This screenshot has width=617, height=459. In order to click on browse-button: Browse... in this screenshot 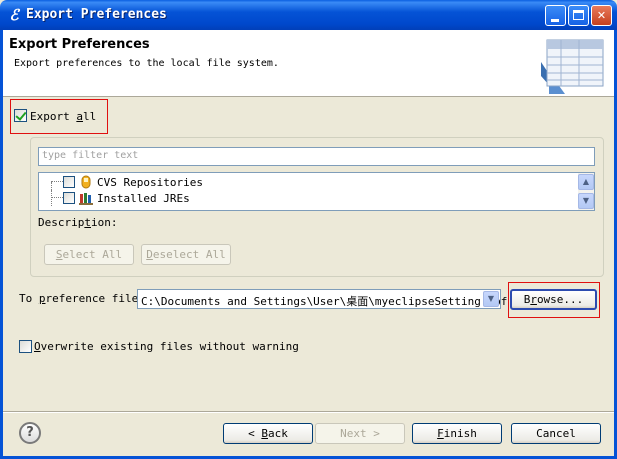, I will do `click(553, 299)`.